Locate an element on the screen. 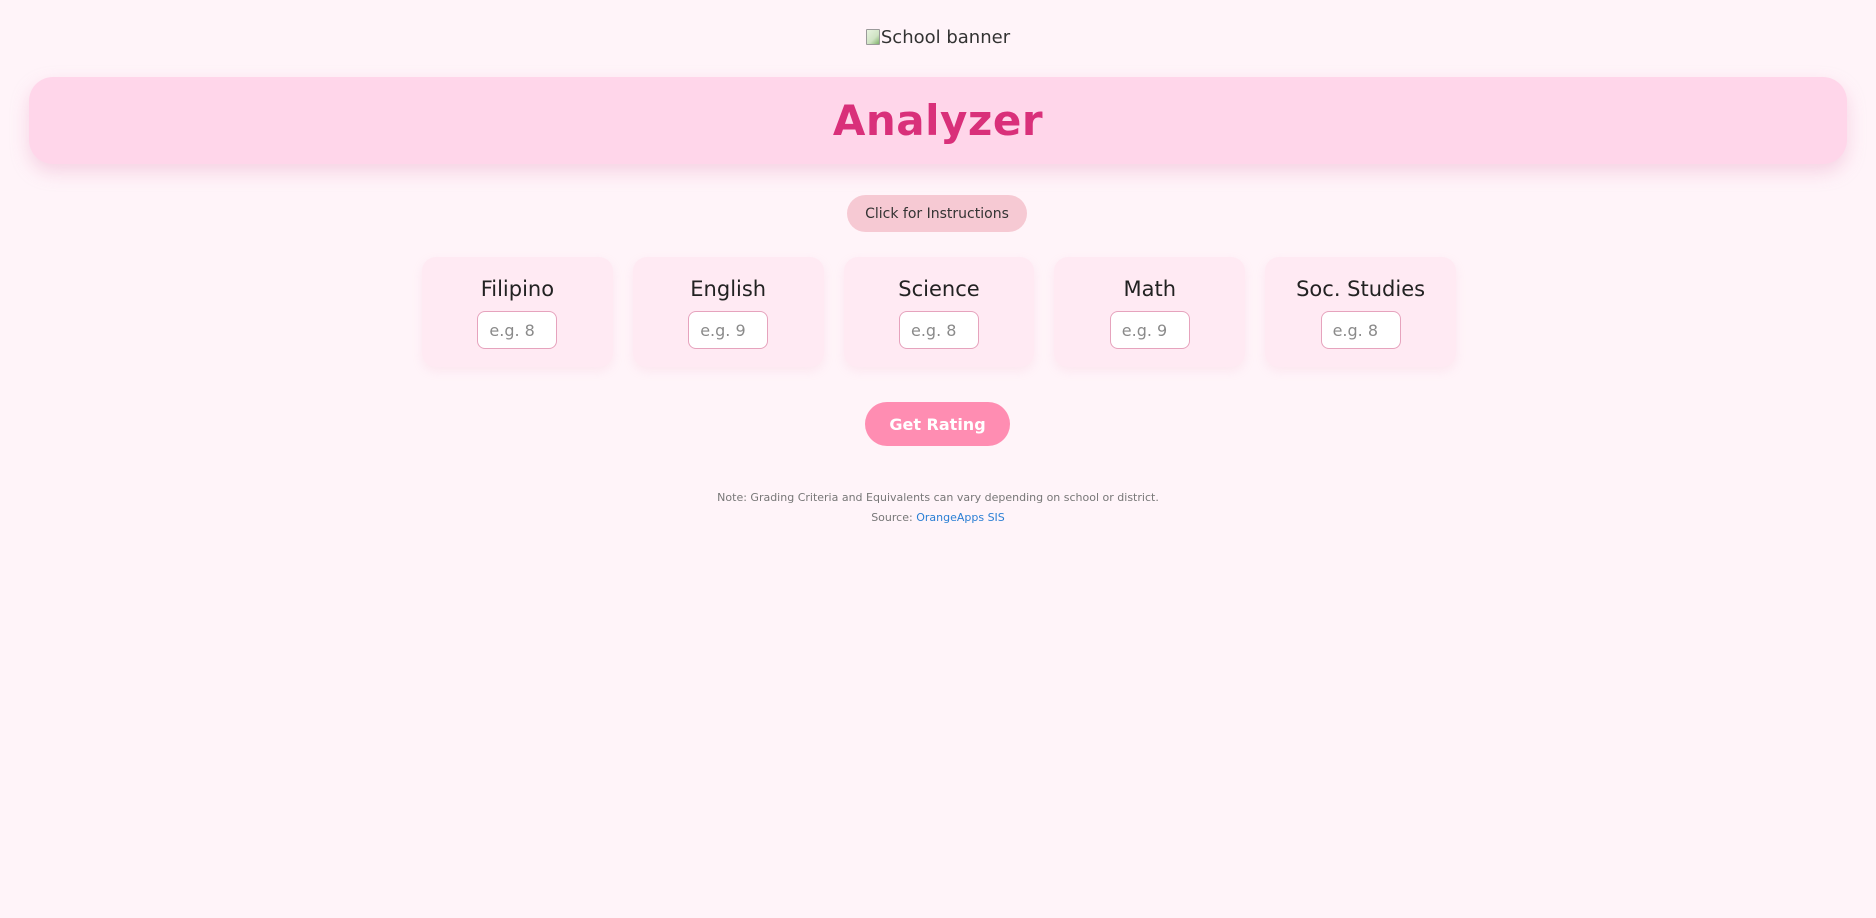  subject-card-math: Math is located at coordinates (1150, 312).